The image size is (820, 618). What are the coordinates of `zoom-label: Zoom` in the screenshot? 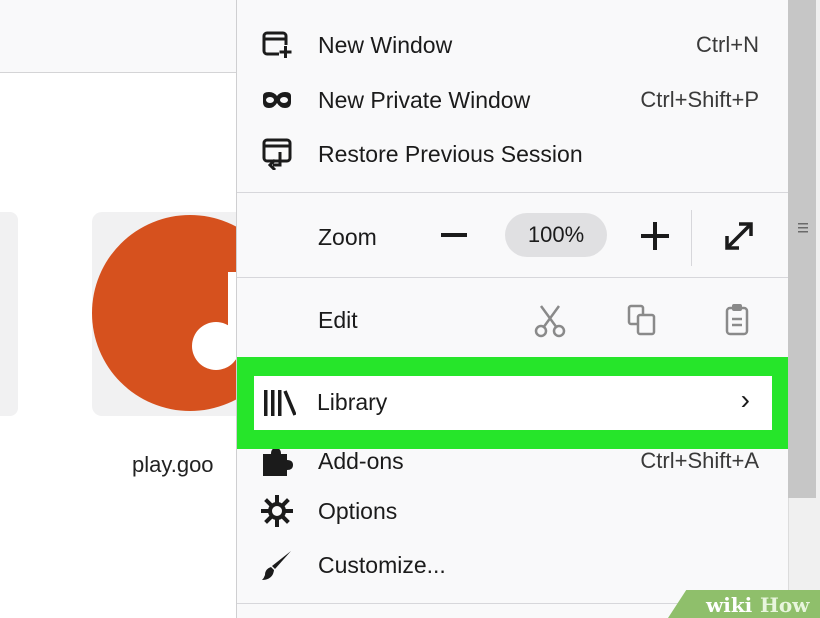 It's located at (347, 236).